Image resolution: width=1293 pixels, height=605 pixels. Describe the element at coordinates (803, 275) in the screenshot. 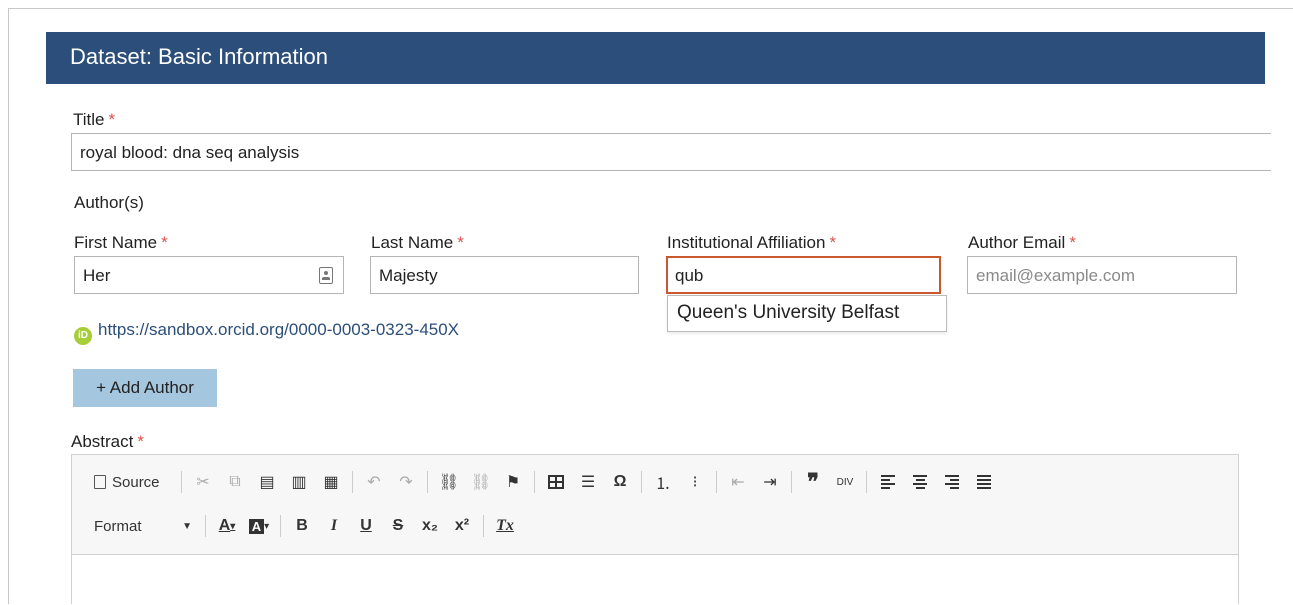

I see `affiliation-input: qub` at that location.